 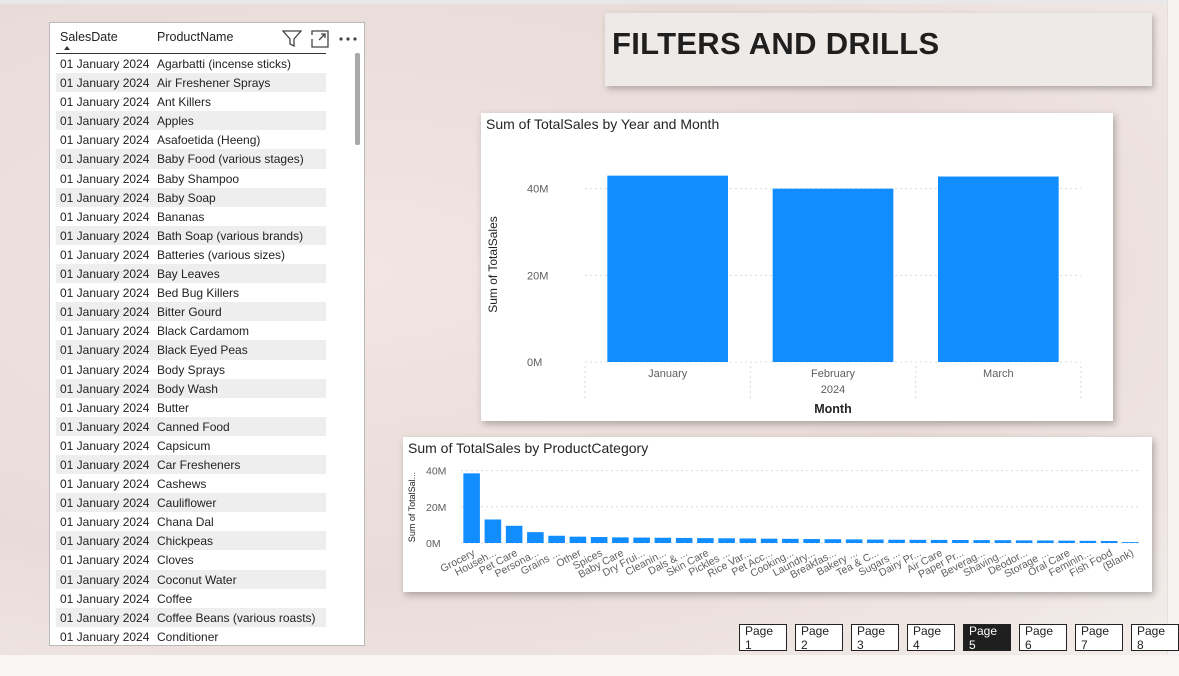 What do you see at coordinates (191, 139) in the screenshot?
I see `table-row: 01 January 2024 Asafoetida (Heeng)` at bounding box center [191, 139].